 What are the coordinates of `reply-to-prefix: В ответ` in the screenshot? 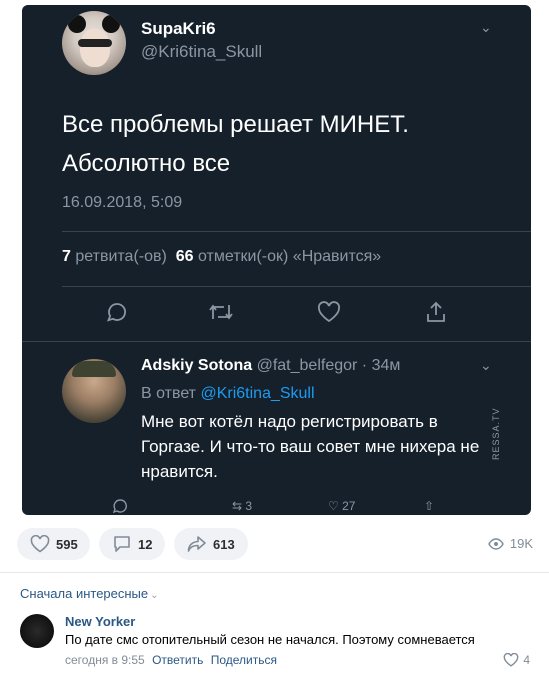 It's located at (169, 393).